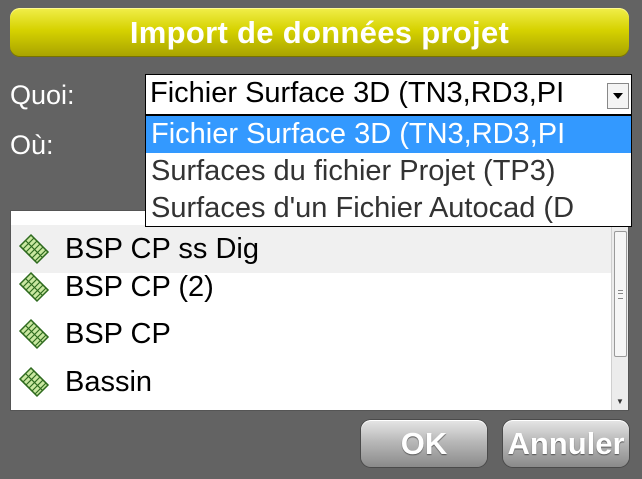  I want to click on what-label: Quoi:, so click(42, 95).